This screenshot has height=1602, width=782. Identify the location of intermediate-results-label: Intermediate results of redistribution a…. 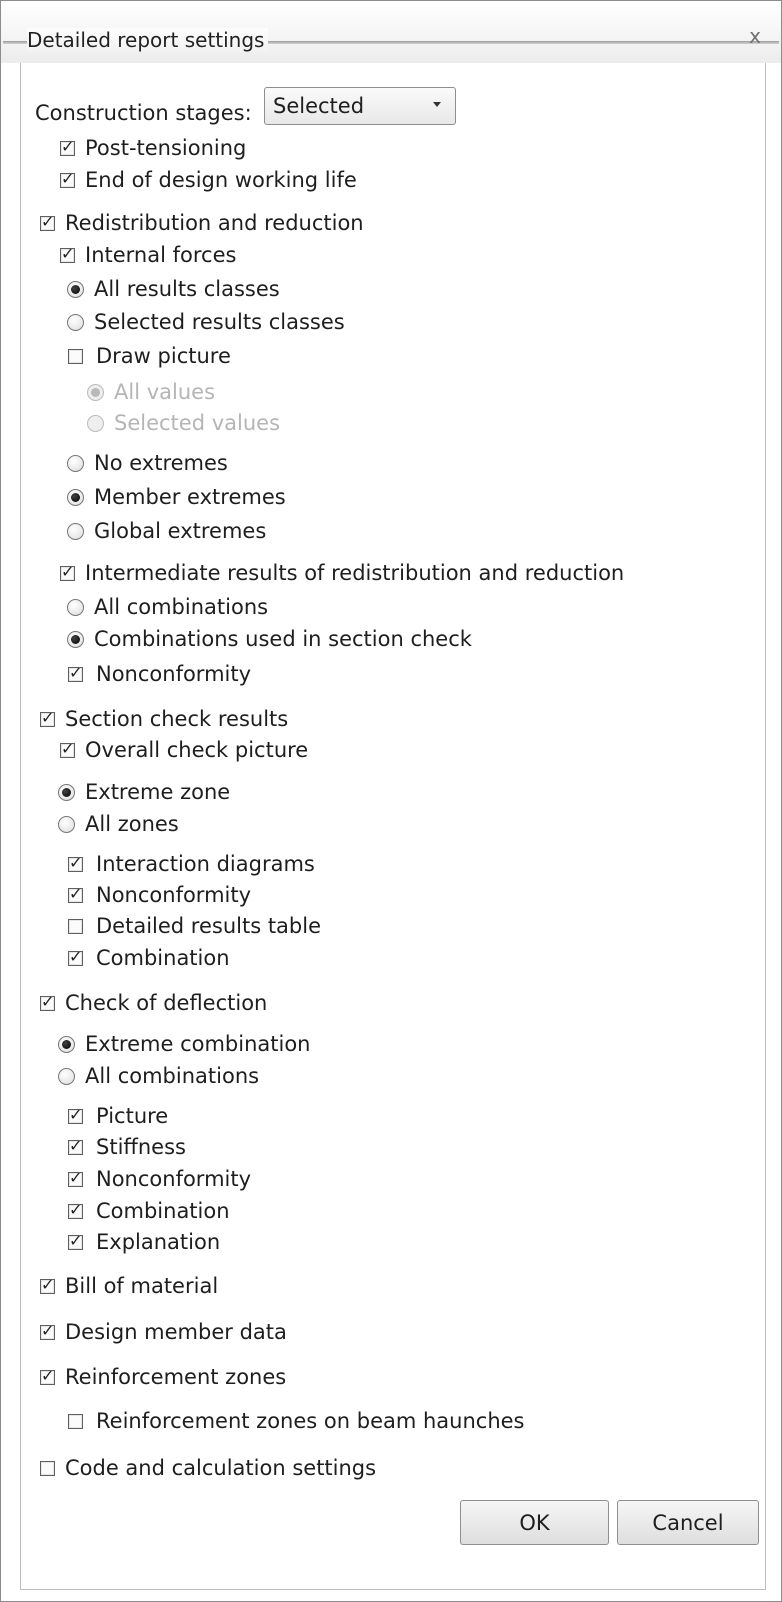
(355, 573).